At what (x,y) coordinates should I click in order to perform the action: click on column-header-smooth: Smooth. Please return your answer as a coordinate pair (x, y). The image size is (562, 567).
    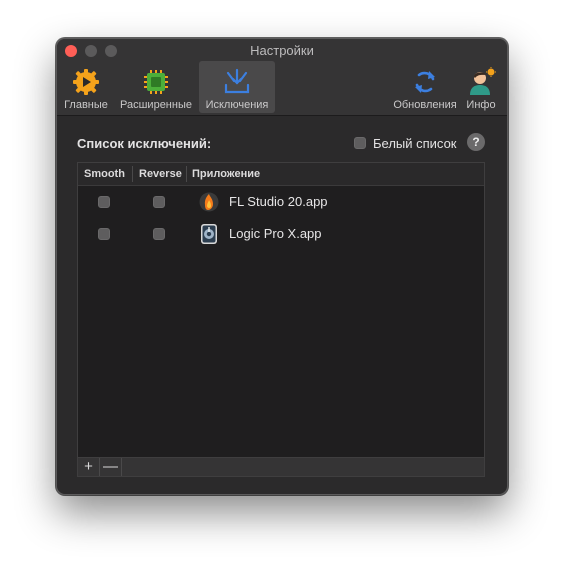
    Looking at the image, I should click on (104, 174).